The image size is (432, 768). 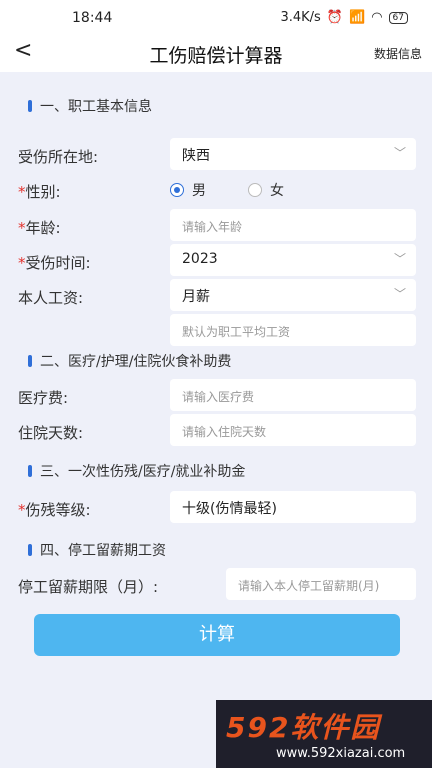 I want to click on injury-time-select: 2023 ﹀, so click(x=293, y=260).